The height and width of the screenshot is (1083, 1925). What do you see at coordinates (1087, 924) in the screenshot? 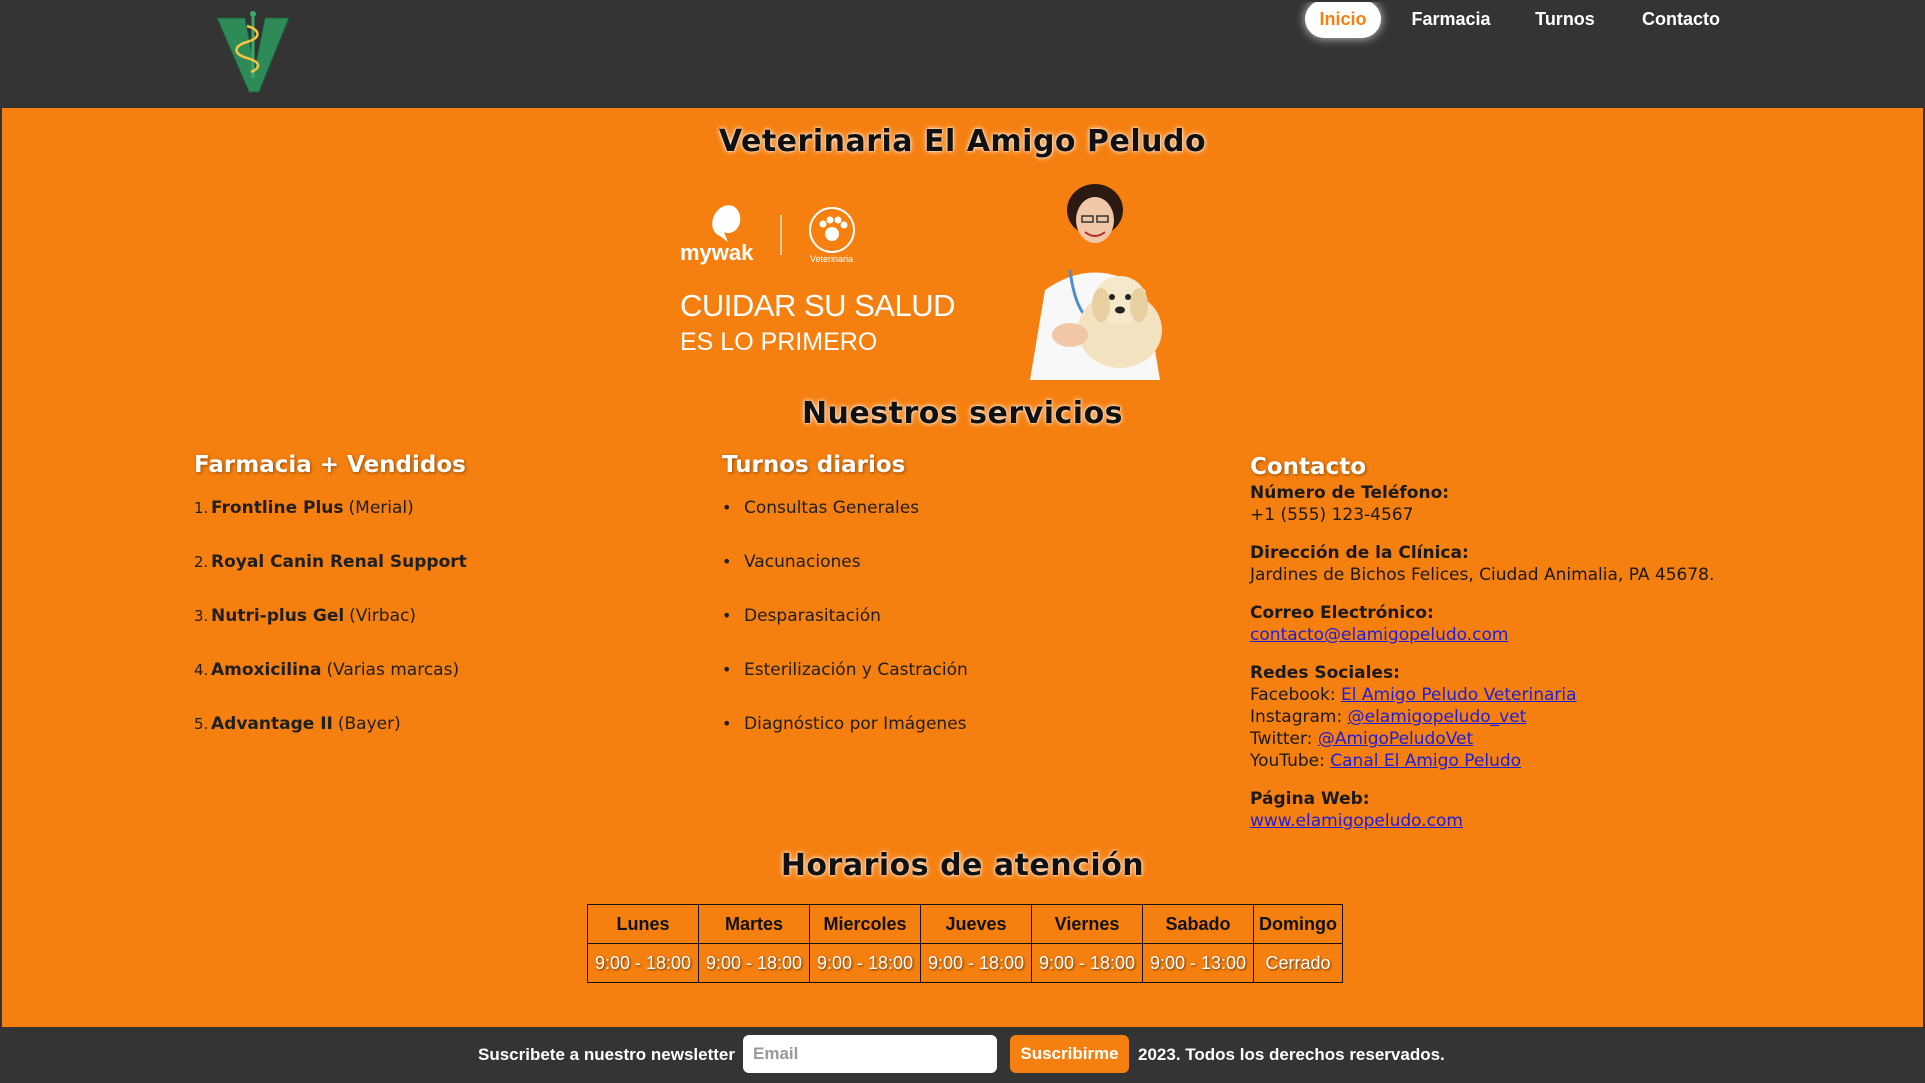
I see `day-header: Viernes` at bounding box center [1087, 924].